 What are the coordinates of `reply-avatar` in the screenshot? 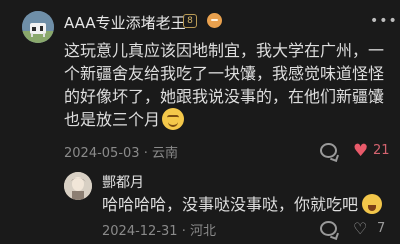 It's located at (78, 186).